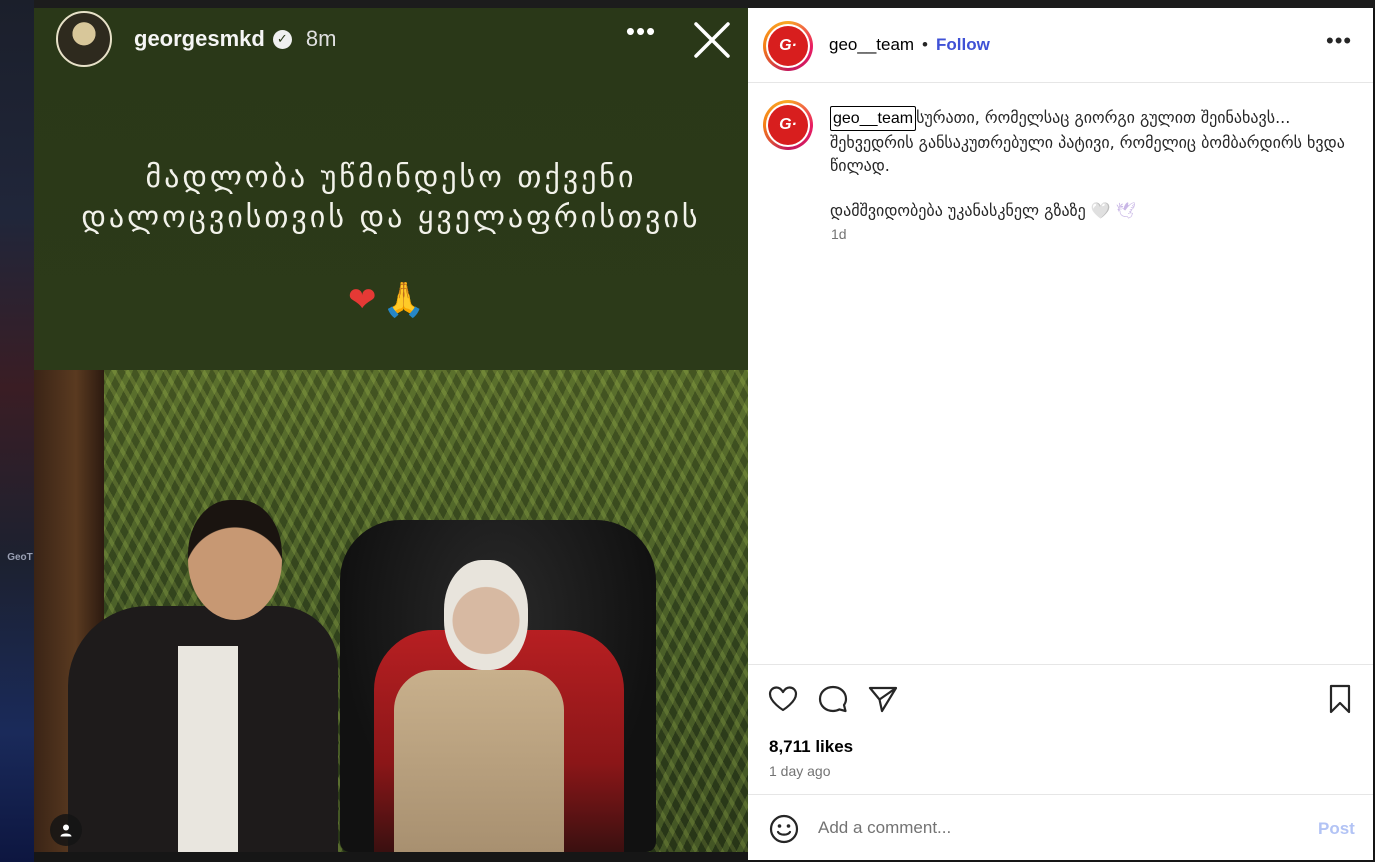  What do you see at coordinates (282, 39) in the screenshot?
I see `verified-badge-icon: ✓` at bounding box center [282, 39].